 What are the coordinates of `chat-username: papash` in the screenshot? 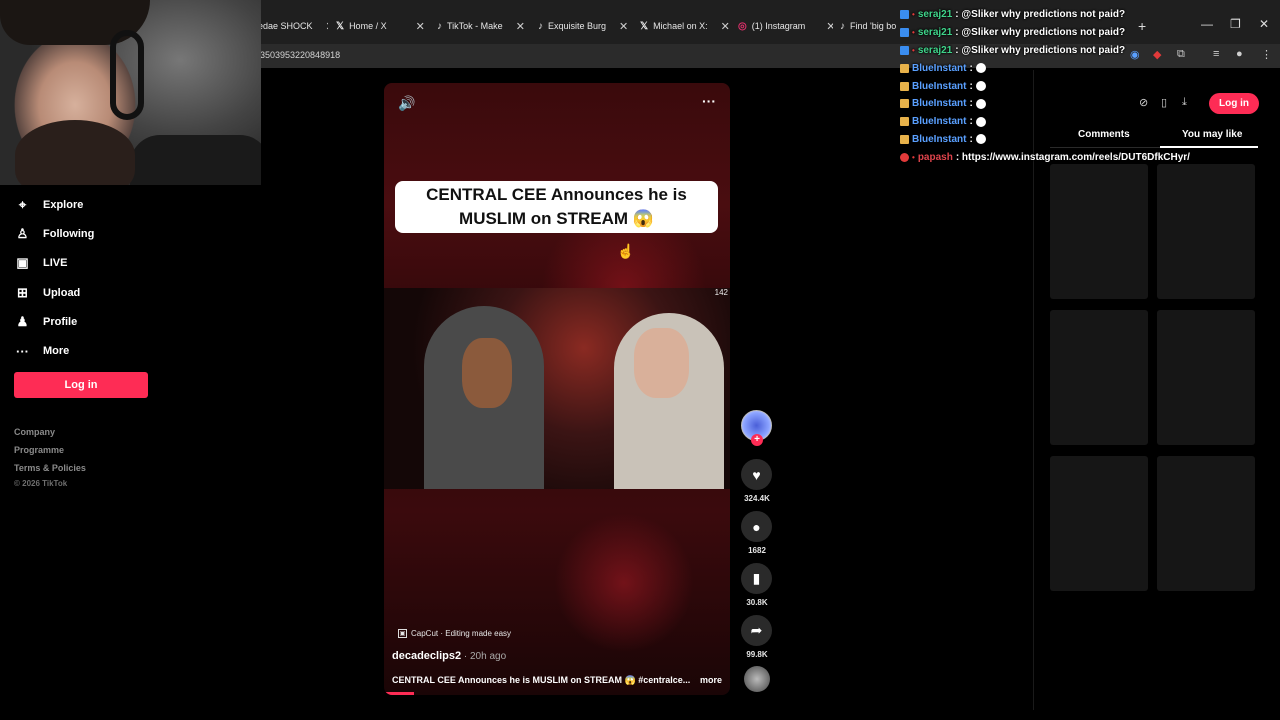 It's located at (935, 157).